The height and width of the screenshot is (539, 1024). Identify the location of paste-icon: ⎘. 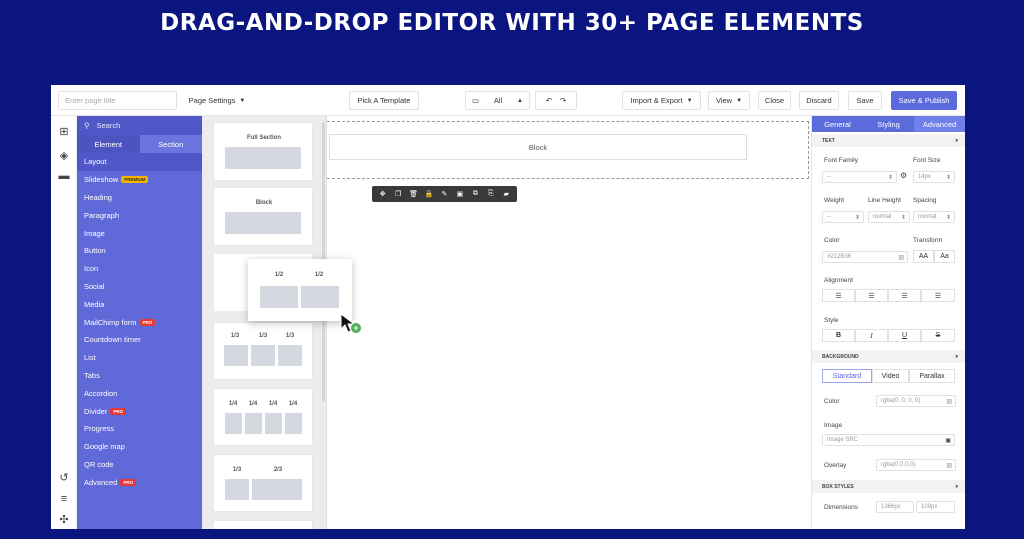
(491, 194).